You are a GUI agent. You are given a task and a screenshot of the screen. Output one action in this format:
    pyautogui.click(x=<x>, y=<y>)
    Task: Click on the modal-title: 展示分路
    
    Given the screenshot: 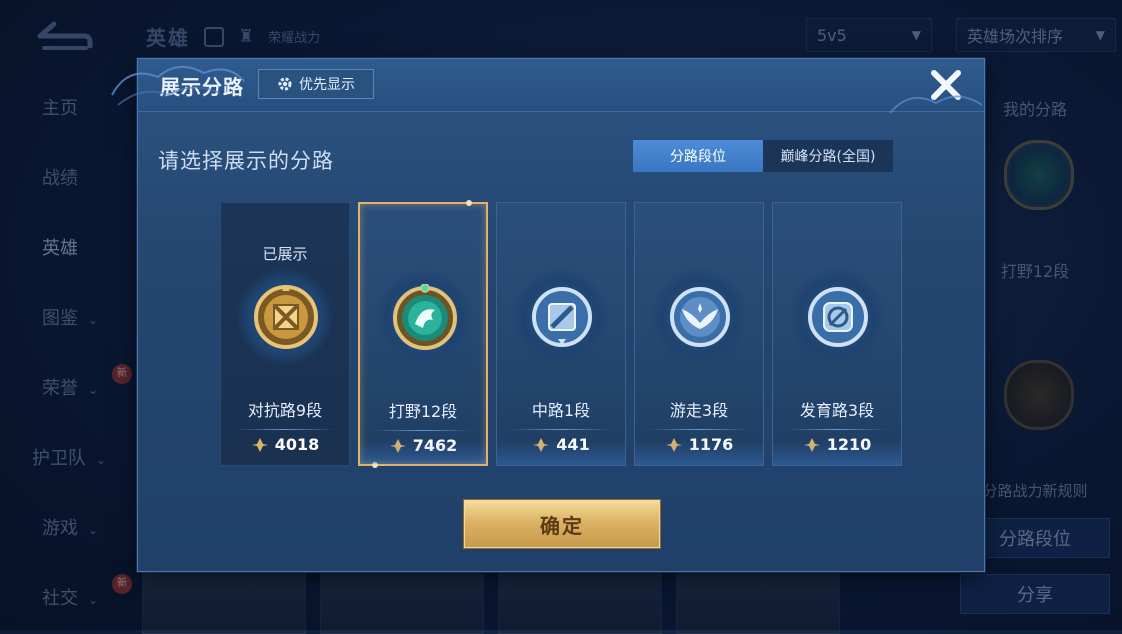 What is the action you would take?
    pyautogui.click(x=202, y=87)
    